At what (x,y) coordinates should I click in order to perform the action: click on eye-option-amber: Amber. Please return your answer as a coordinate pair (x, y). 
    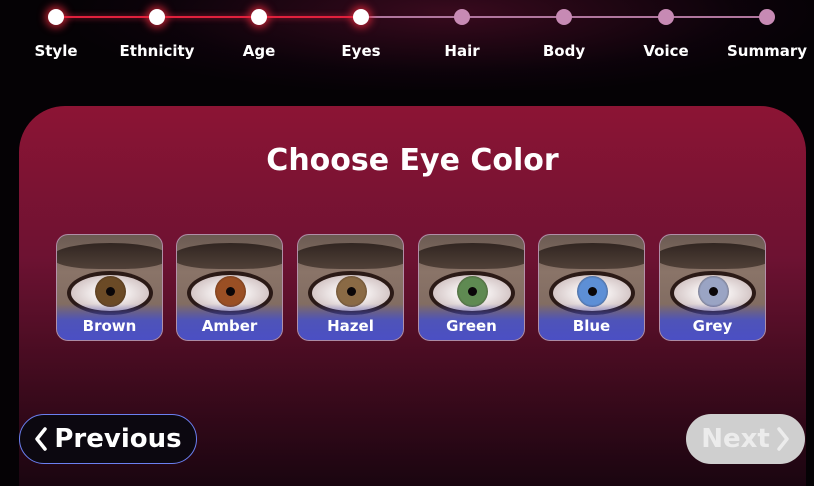
    Looking at the image, I should click on (229, 287).